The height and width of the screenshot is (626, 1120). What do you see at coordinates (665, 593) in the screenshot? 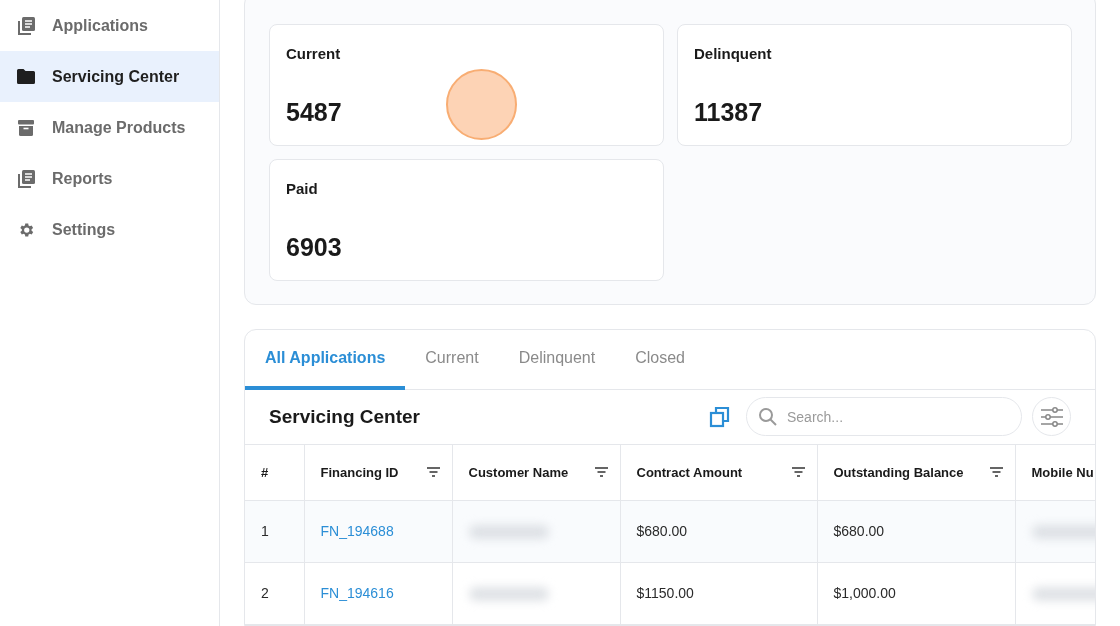
I see `table-cell: $1150.00` at bounding box center [665, 593].